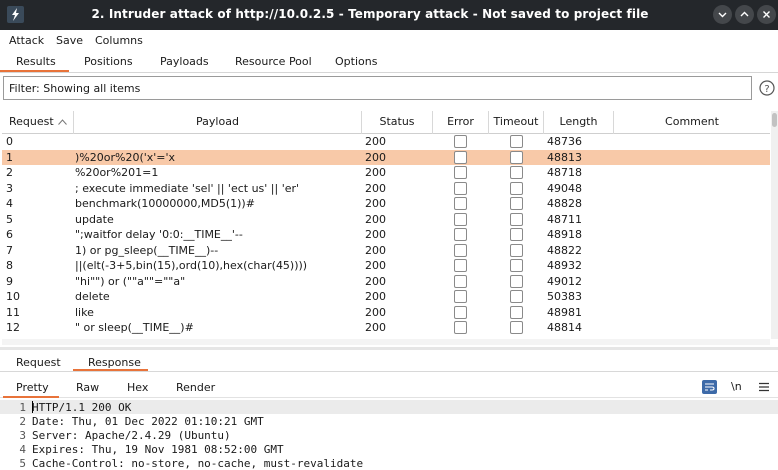  Describe the element at coordinates (356, 61) in the screenshot. I see `tab-options: Options` at that location.